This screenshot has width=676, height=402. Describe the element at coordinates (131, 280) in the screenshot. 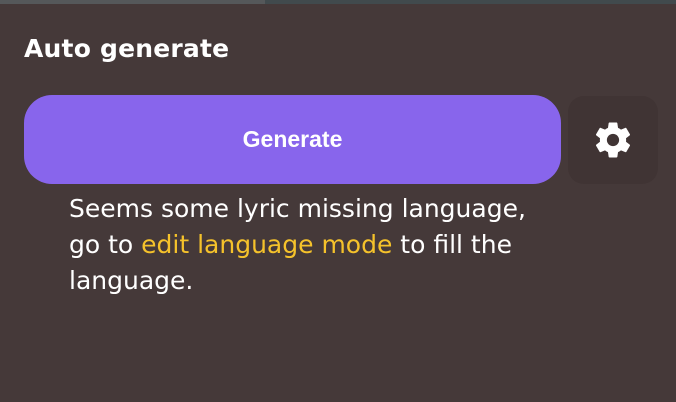

I see `message-text: language.` at that location.